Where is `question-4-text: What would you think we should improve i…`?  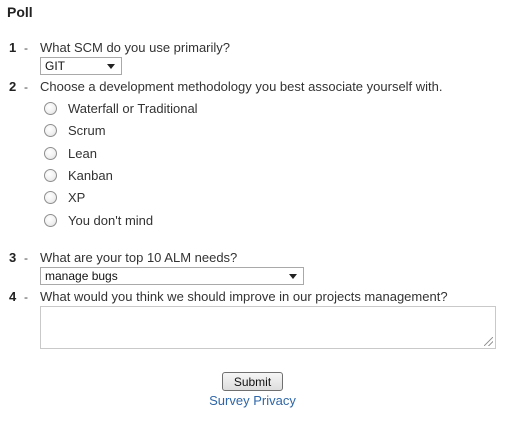
question-4-text: What would you think we should improve i… is located at coordinates (244, 296).